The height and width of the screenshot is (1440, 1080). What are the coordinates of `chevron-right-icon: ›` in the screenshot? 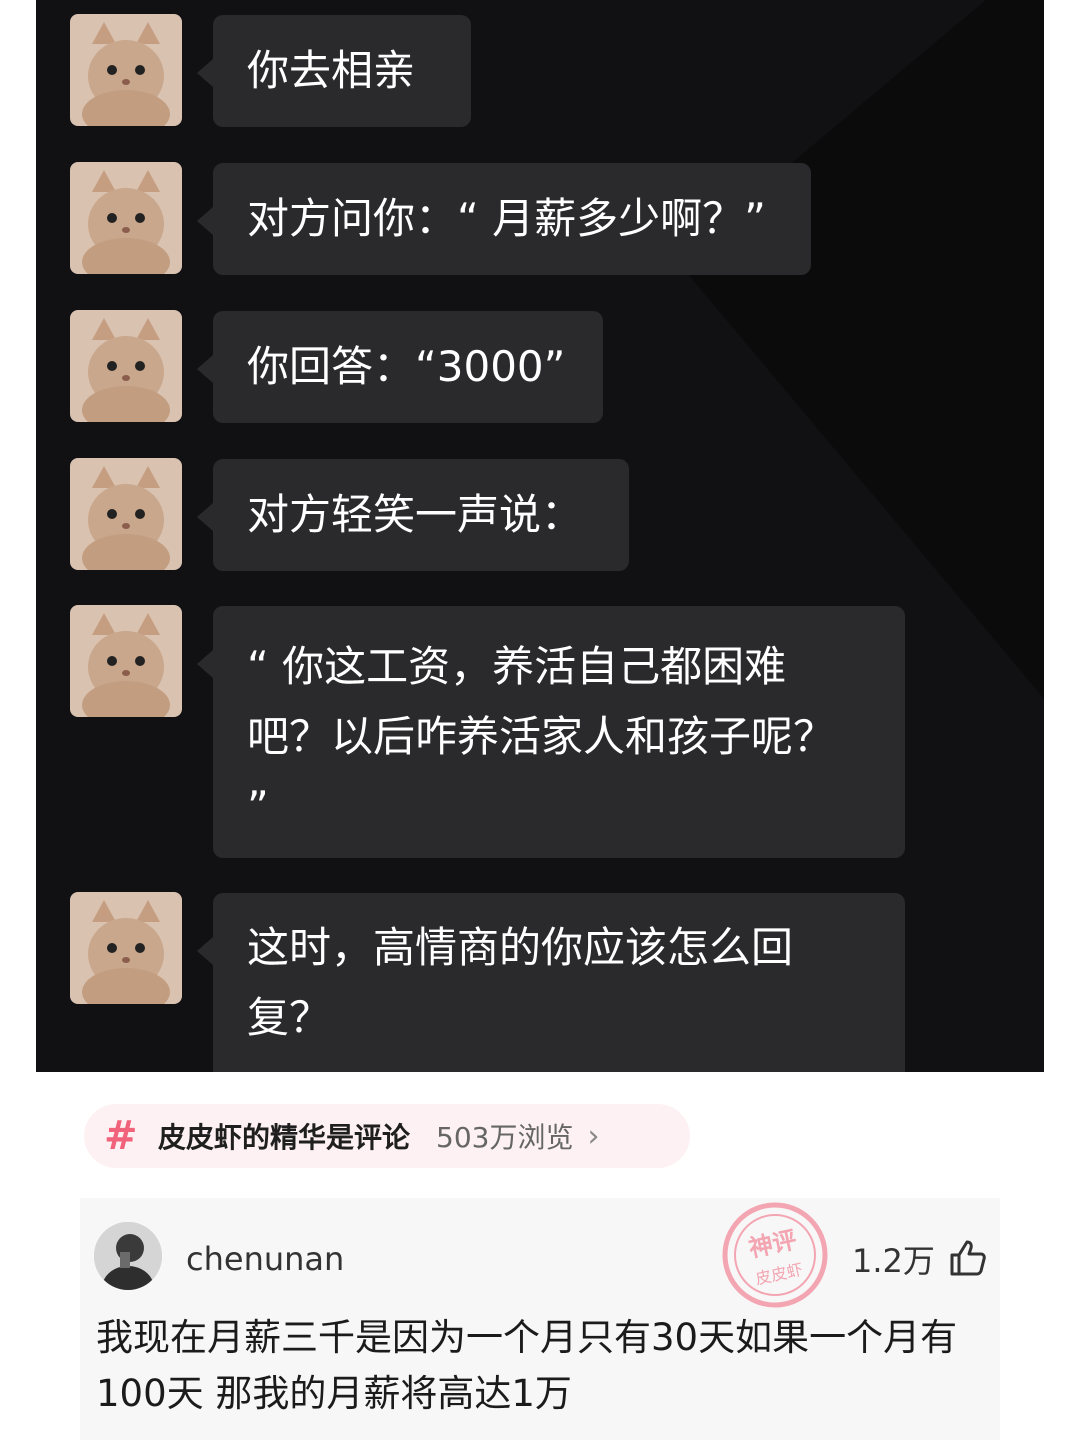 It's located at (593, 1136).